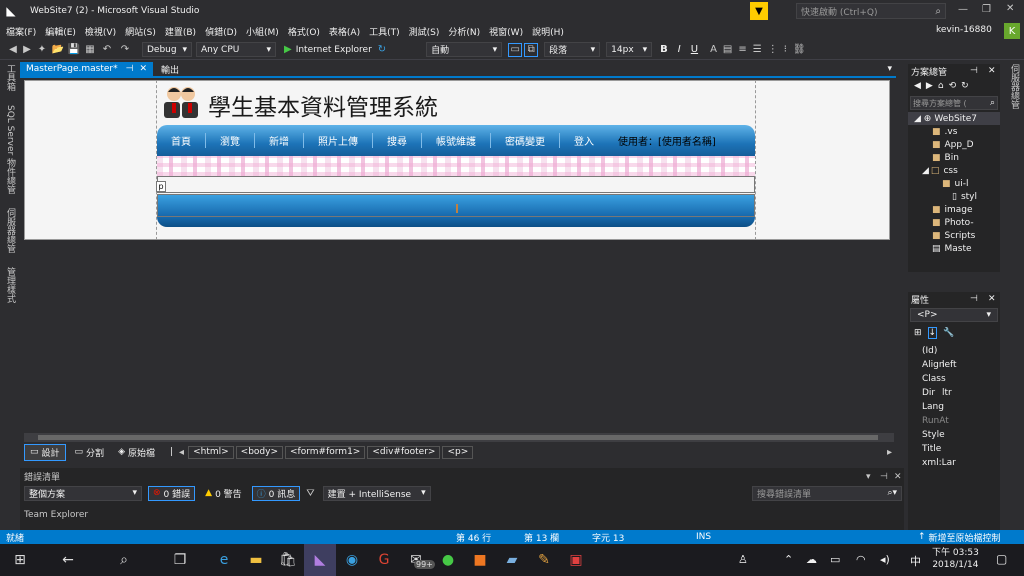 This screenshot has width=1024, height=576. What do you see at coordinates (417, 560) in the screenshot?
I see `mail-icon: ✉99+` at bounding box center [417, 560].